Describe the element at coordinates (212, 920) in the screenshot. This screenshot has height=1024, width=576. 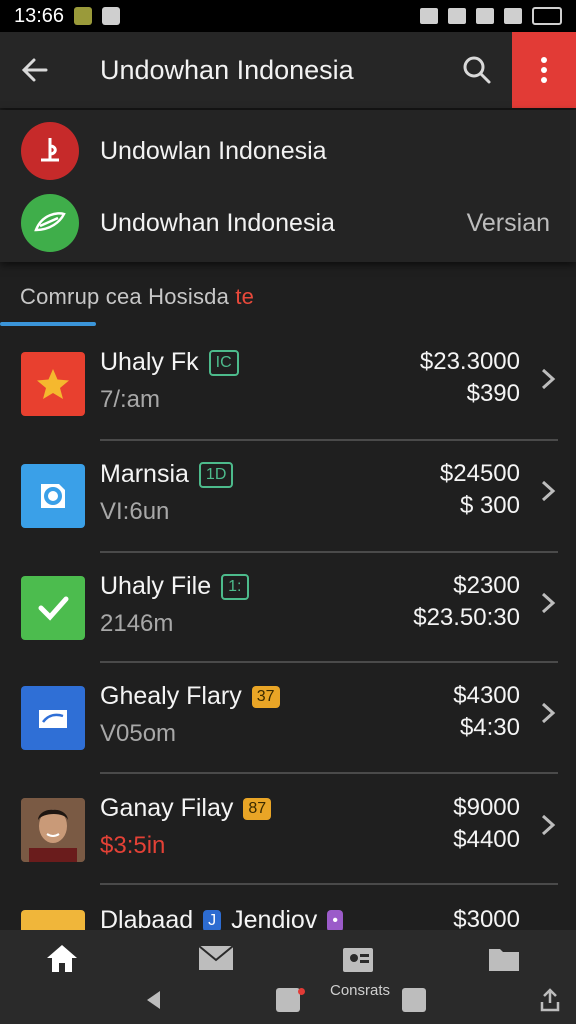
I see `item-badge: J` at that location.